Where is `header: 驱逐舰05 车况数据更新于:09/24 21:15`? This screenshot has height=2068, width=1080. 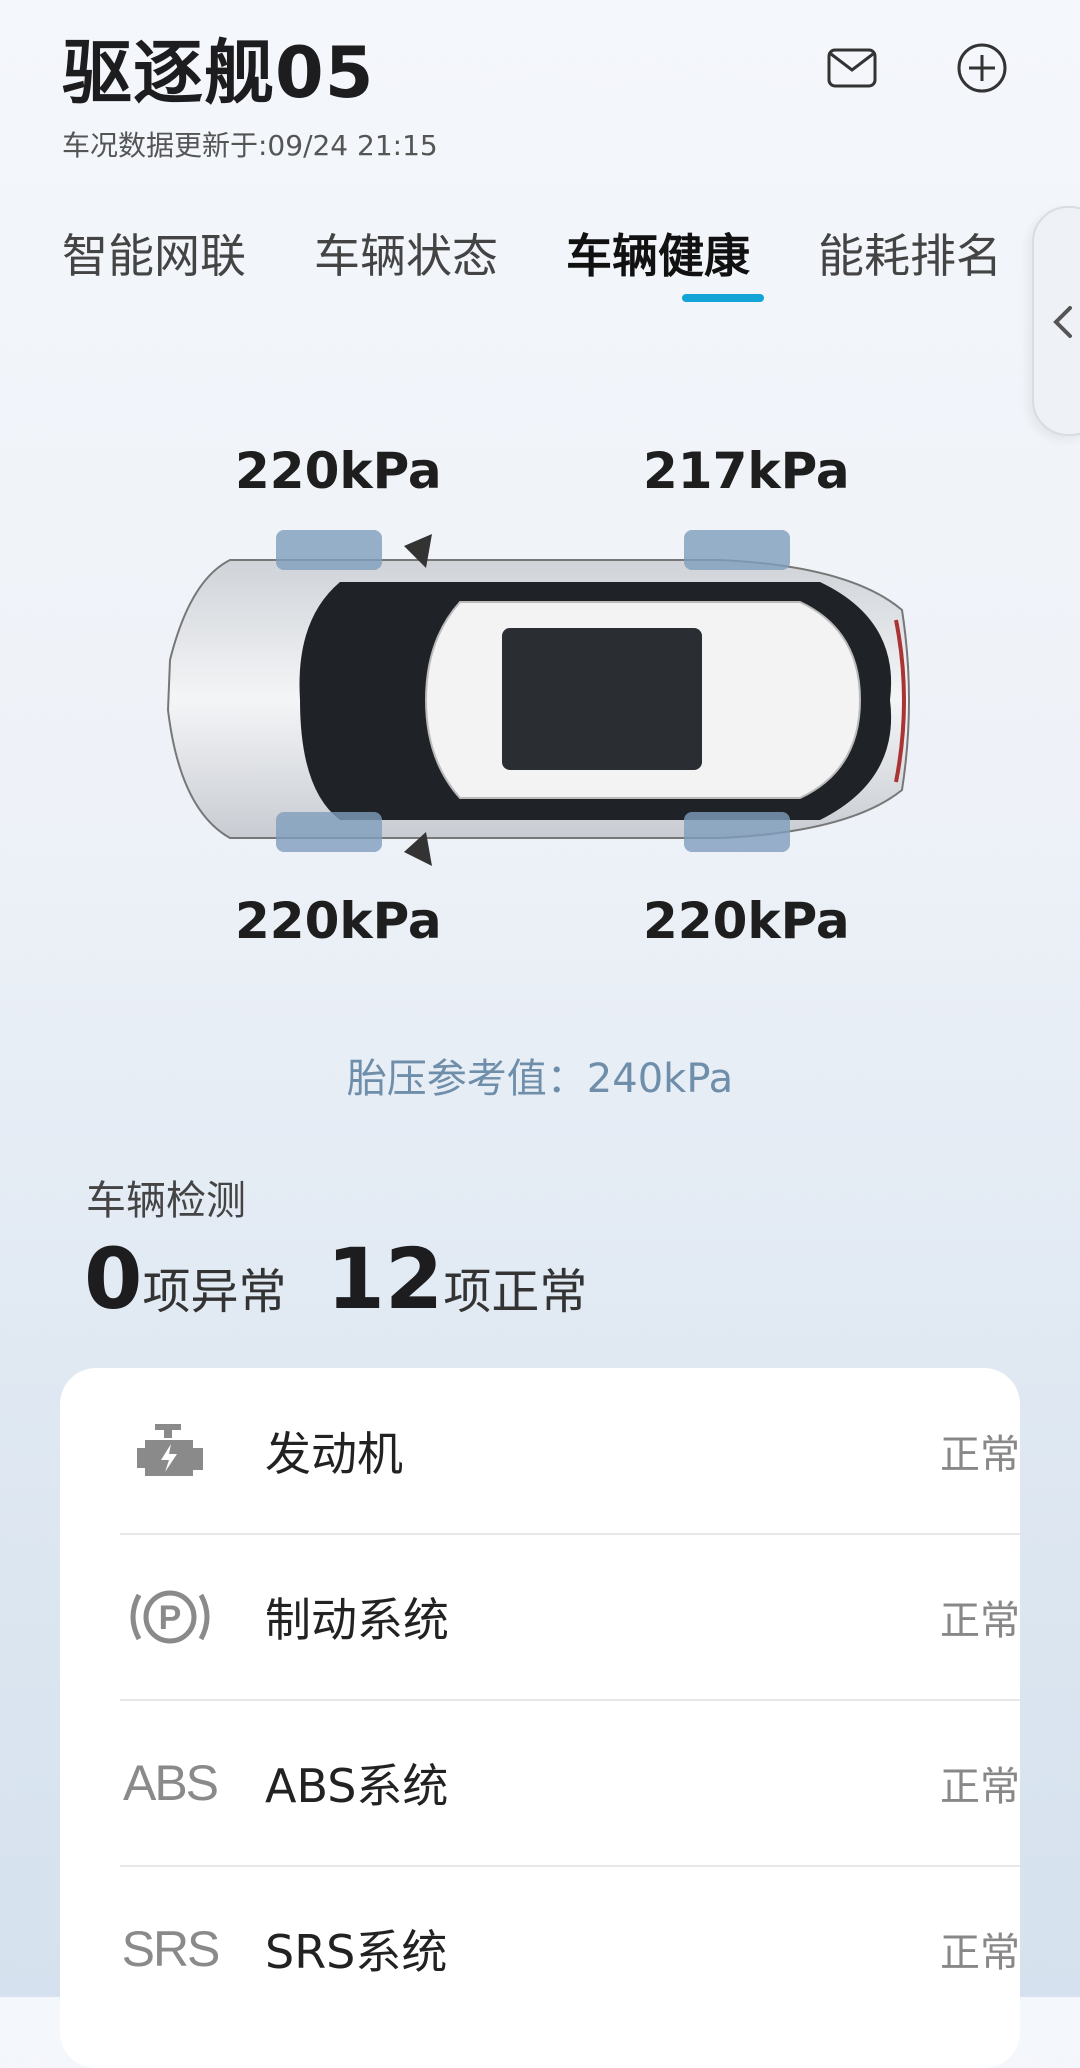 header: 驱逐舰05 车况数据更新于:09/24 21:15 is located at coordinates (250, 97).